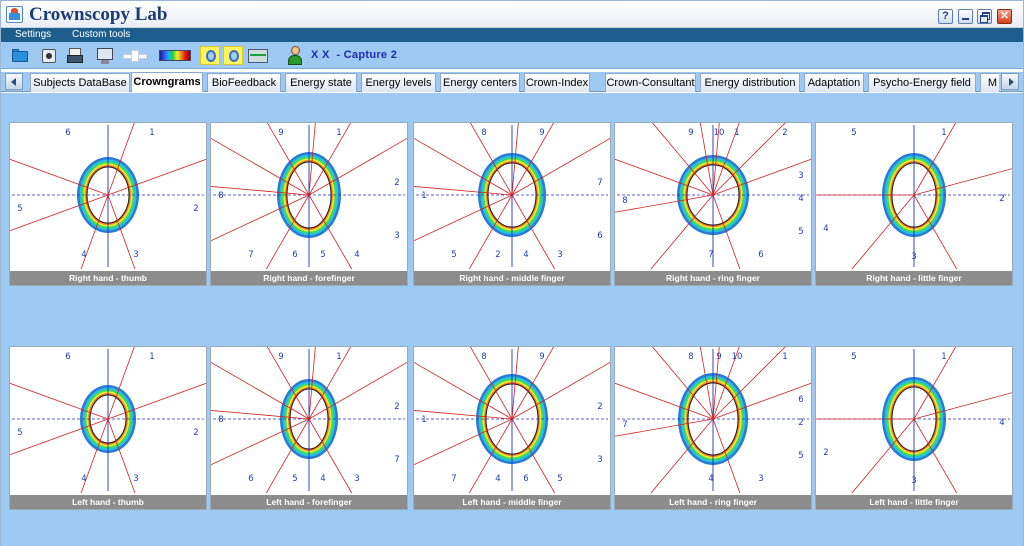  I want to click on crowngram-panel: 5 1 4 2 3 Left hand - little finger, so click(914, 428).